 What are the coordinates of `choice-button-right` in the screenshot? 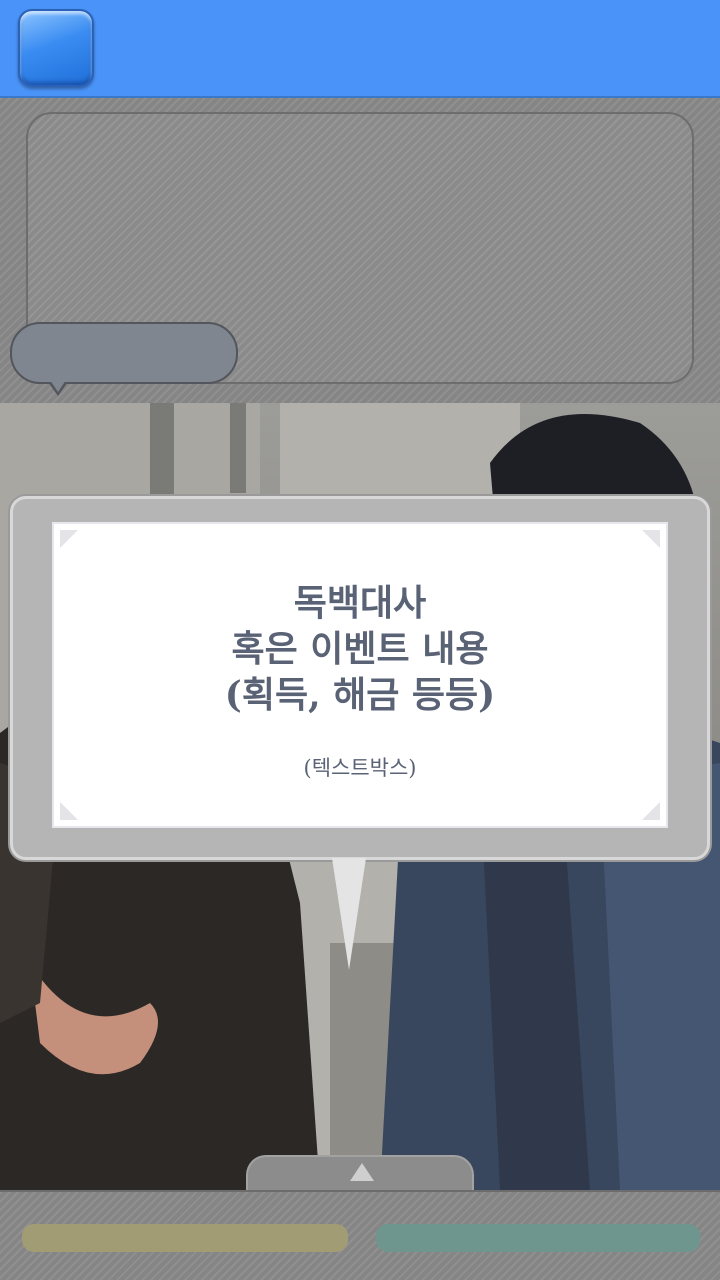 It's located at (538, 1238).